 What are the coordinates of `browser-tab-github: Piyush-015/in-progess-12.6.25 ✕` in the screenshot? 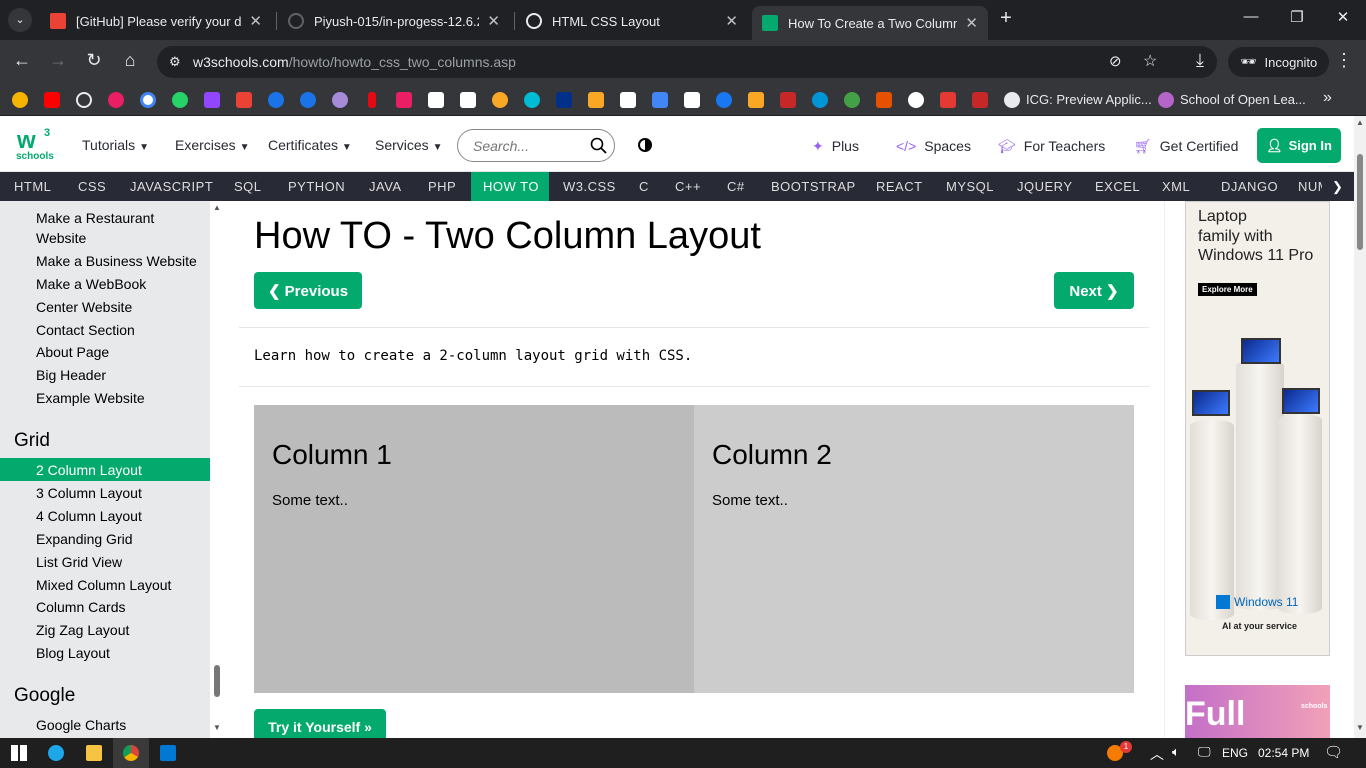 It's located at (394, 21).